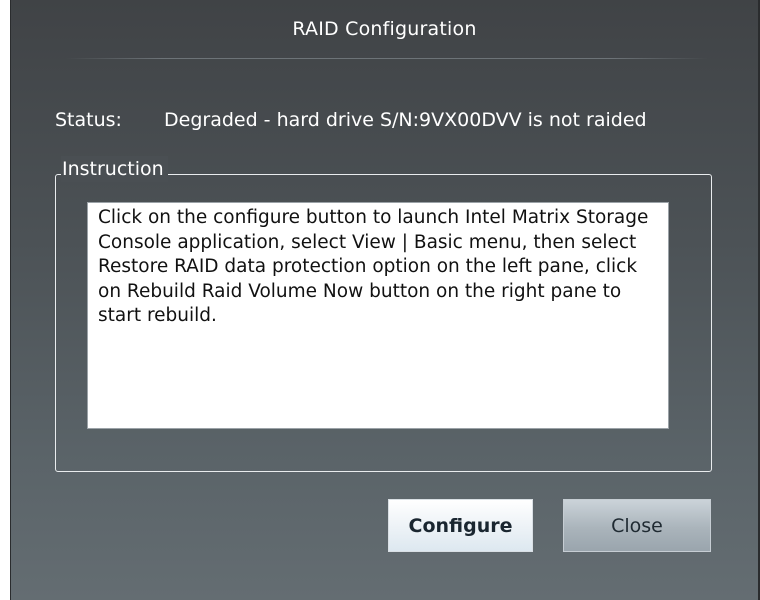  Describe the element at coordinates (114, 169) in the screenshot. I see `instruction-legend: Instruction` at that location.